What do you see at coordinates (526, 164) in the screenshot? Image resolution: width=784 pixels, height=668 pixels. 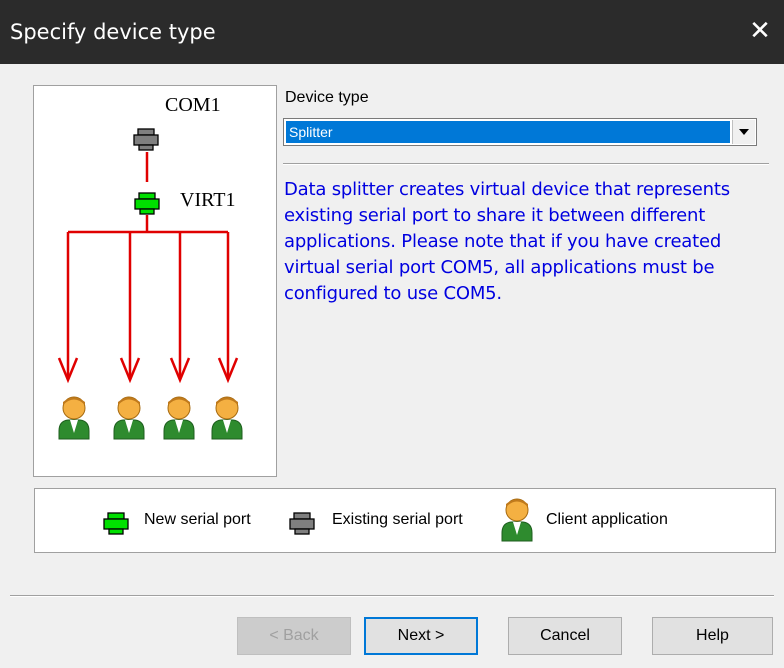 I see `separator` at bounding box center [526, 164].